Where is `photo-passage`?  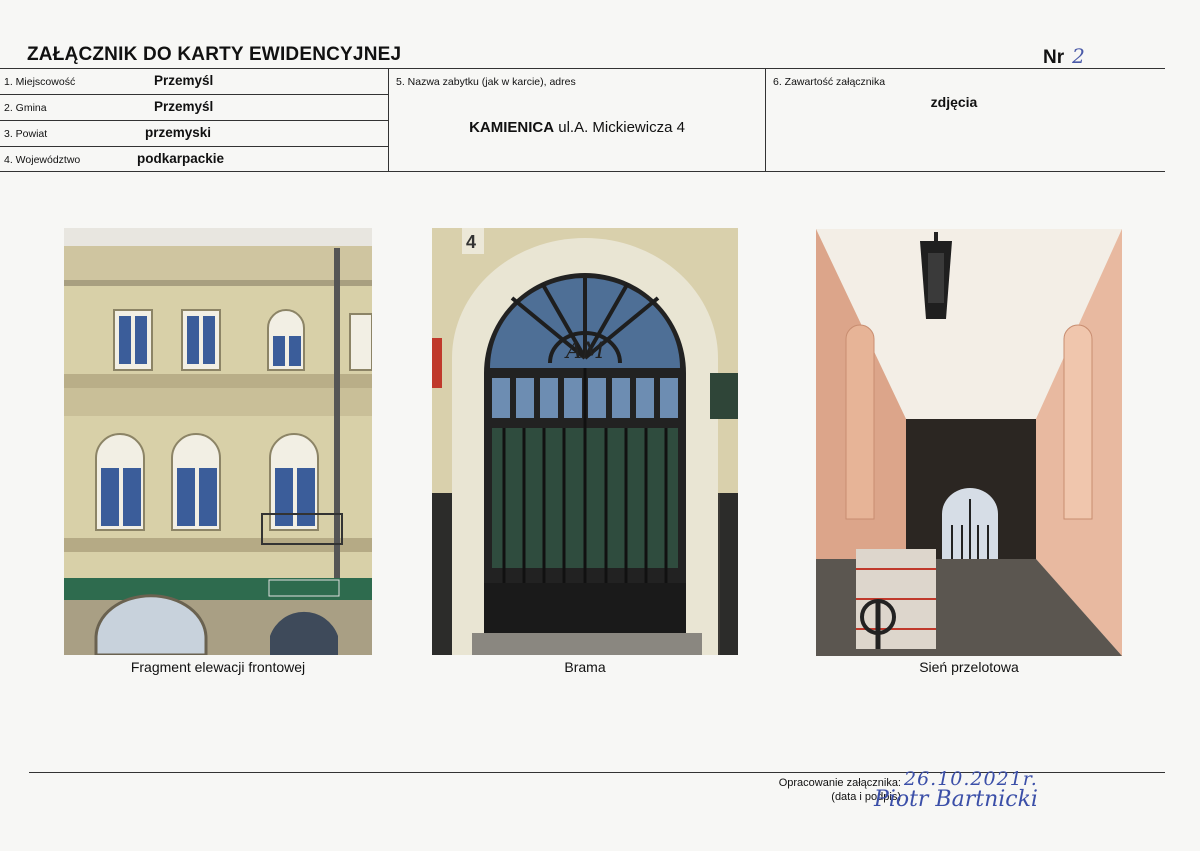 photo-passage is located at coordinates (969, 442).